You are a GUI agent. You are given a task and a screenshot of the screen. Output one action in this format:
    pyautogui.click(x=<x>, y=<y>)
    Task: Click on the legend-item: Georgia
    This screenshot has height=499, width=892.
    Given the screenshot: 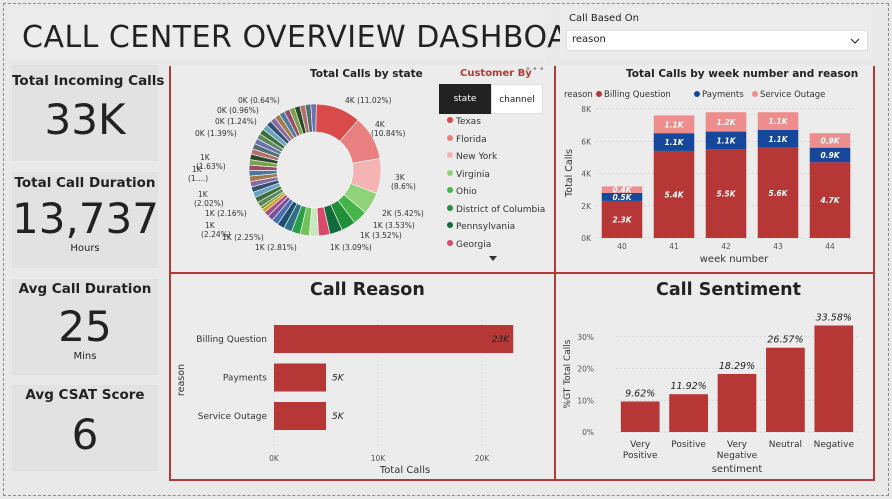 What is the action you would take?
    pyautogui.click(x=469, y=244)
    